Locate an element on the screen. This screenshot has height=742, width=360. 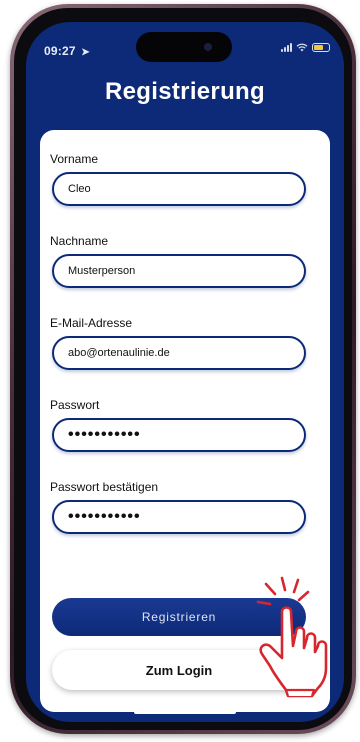
dynamic-island is located at coordinates (184, 47).